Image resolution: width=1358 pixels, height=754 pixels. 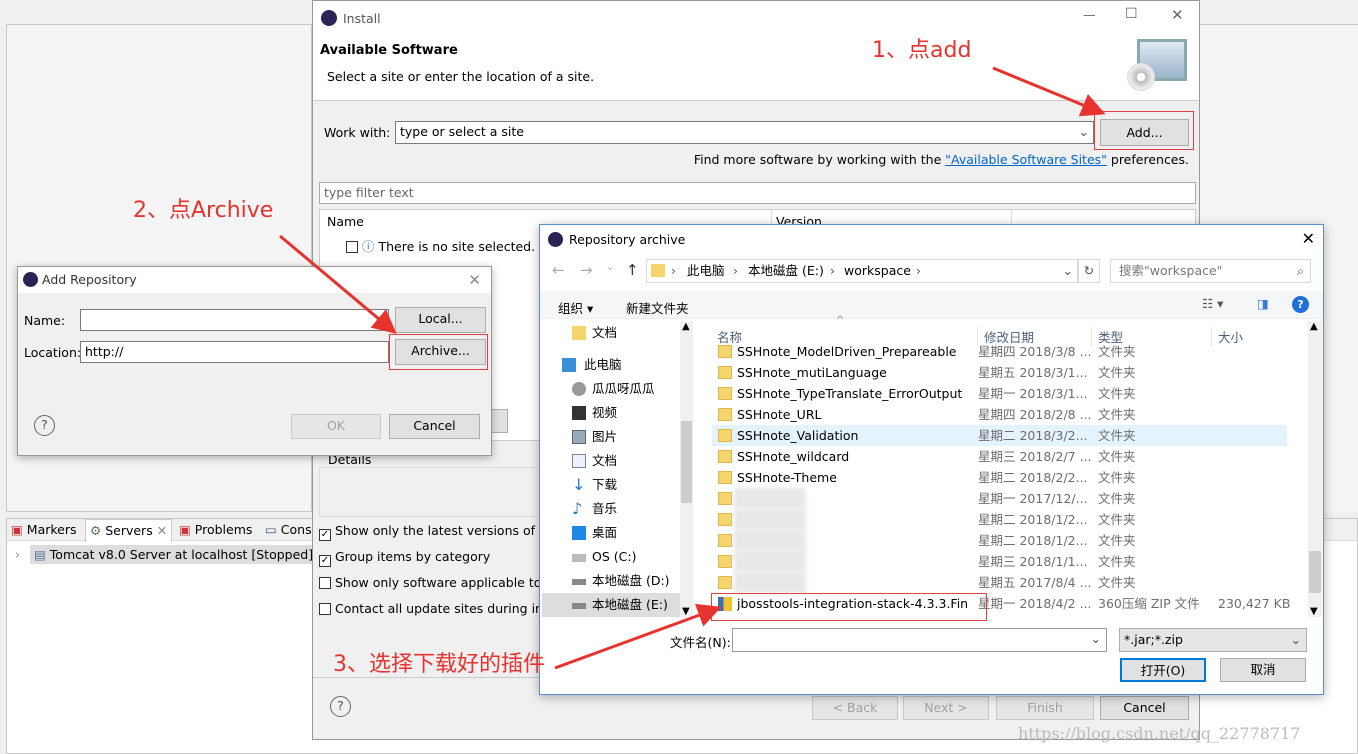 What do you see at coordinates (338, 284) in the screenshot?
I see `arrow-step2` at bounding box center [338, 284].